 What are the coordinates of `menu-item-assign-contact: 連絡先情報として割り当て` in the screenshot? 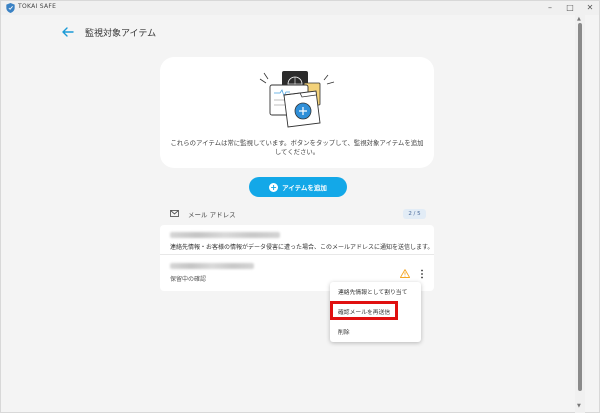 It's located at (372, 291).